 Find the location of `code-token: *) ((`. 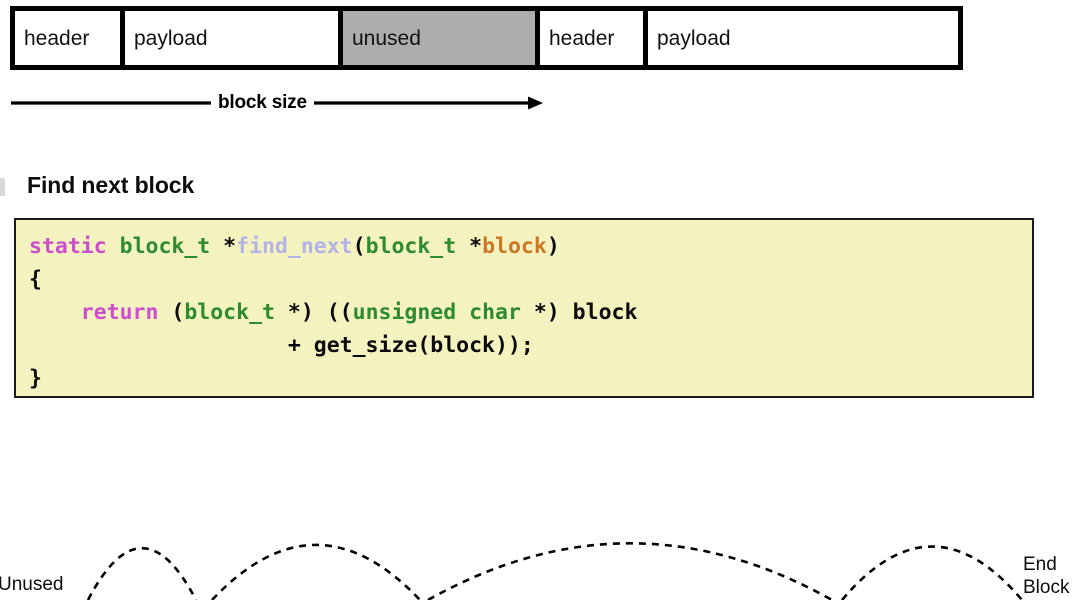

code-token: *) (( is located at coordinates (313, 312).